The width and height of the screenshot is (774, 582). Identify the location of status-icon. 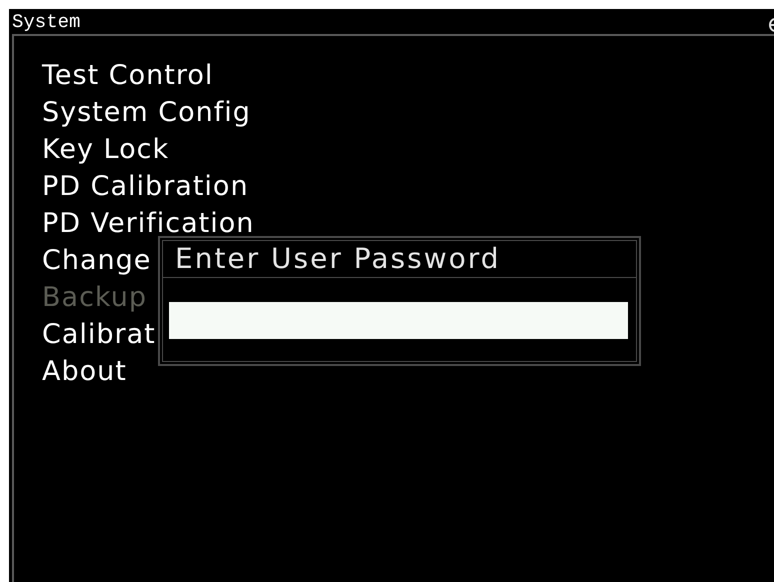
(771, 25).